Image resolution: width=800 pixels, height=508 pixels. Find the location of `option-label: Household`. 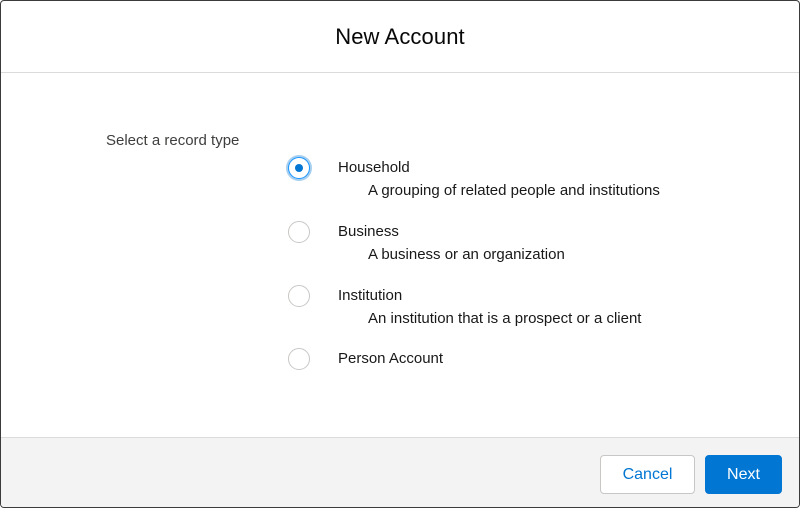

option-label: Household is located at coordinates (374, 167).